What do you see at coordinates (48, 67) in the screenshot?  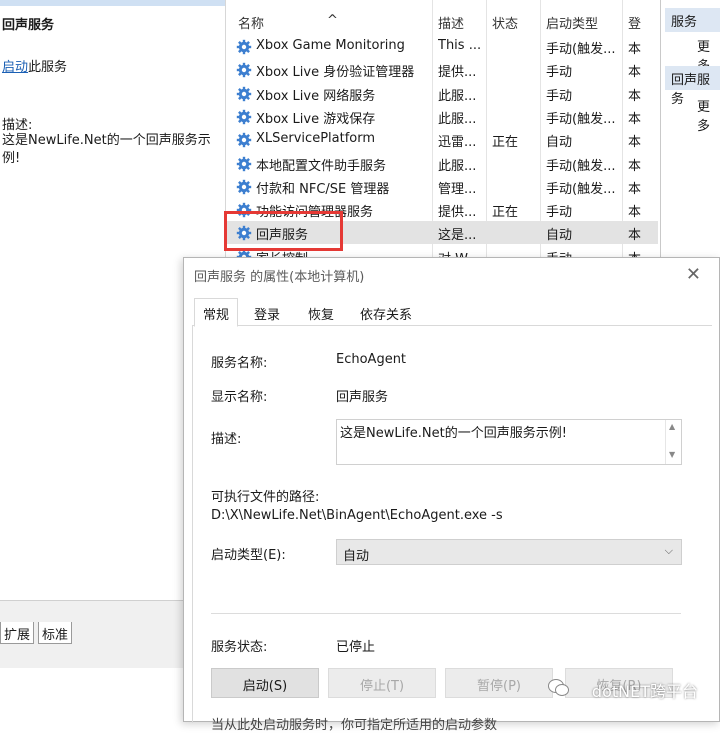 I see `start-service-suffix: 此服务` at bounding box center [48, 67].